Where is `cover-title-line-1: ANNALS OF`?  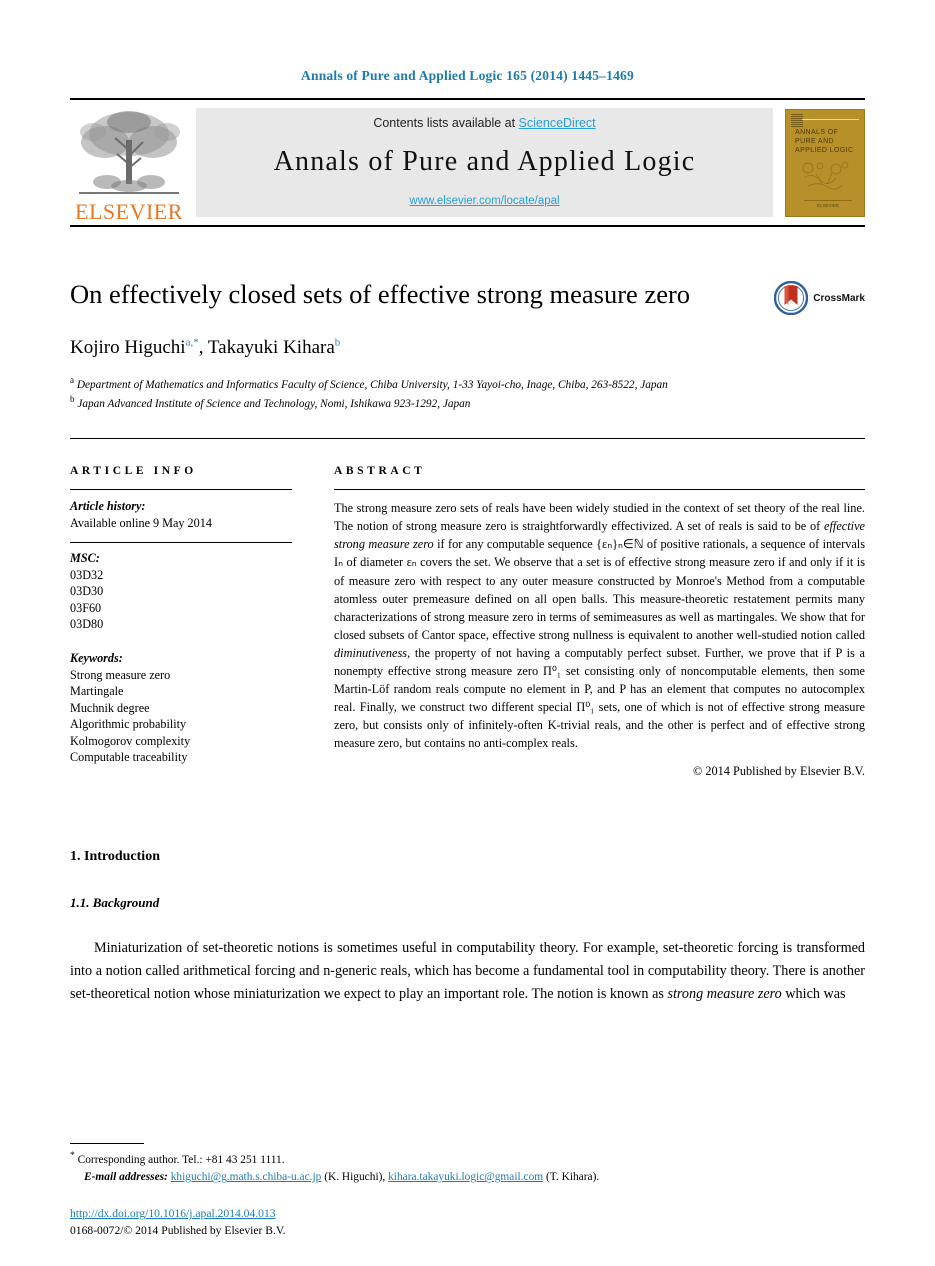
cover-title-line-1: ANNALS OF is located at coordinates (817, 132).